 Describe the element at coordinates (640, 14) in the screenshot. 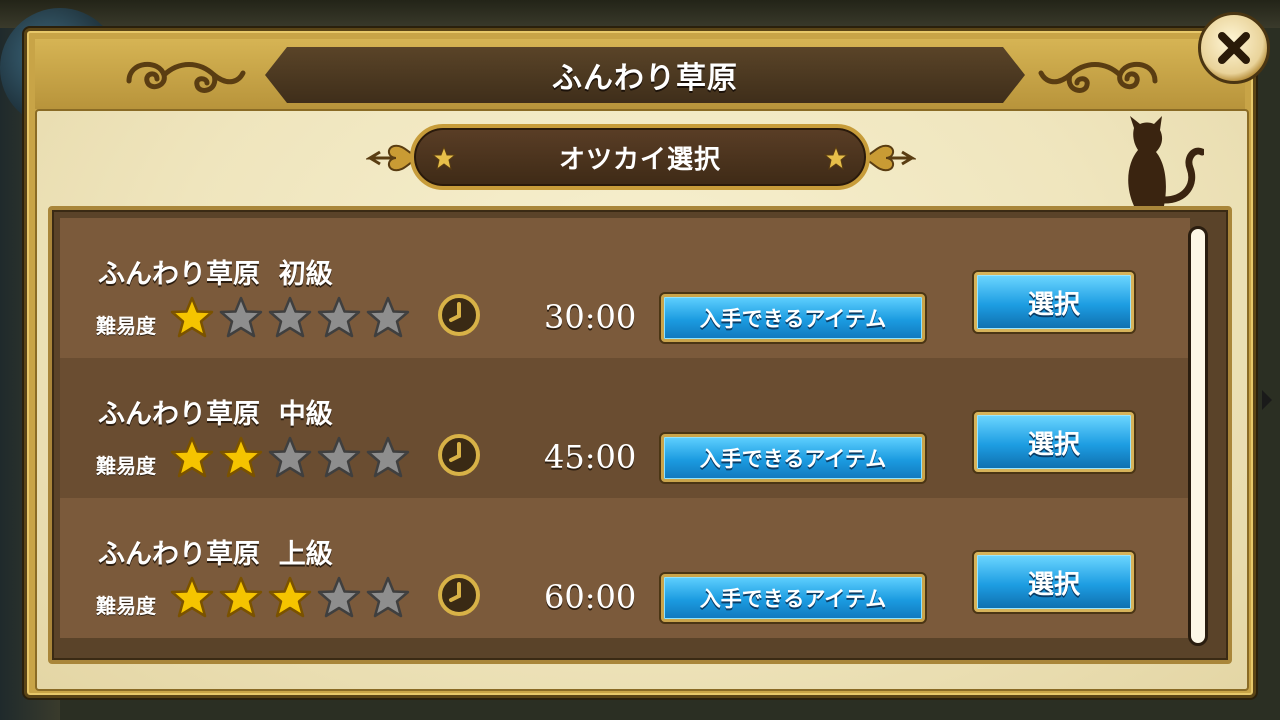

I see `background-top` at that location.